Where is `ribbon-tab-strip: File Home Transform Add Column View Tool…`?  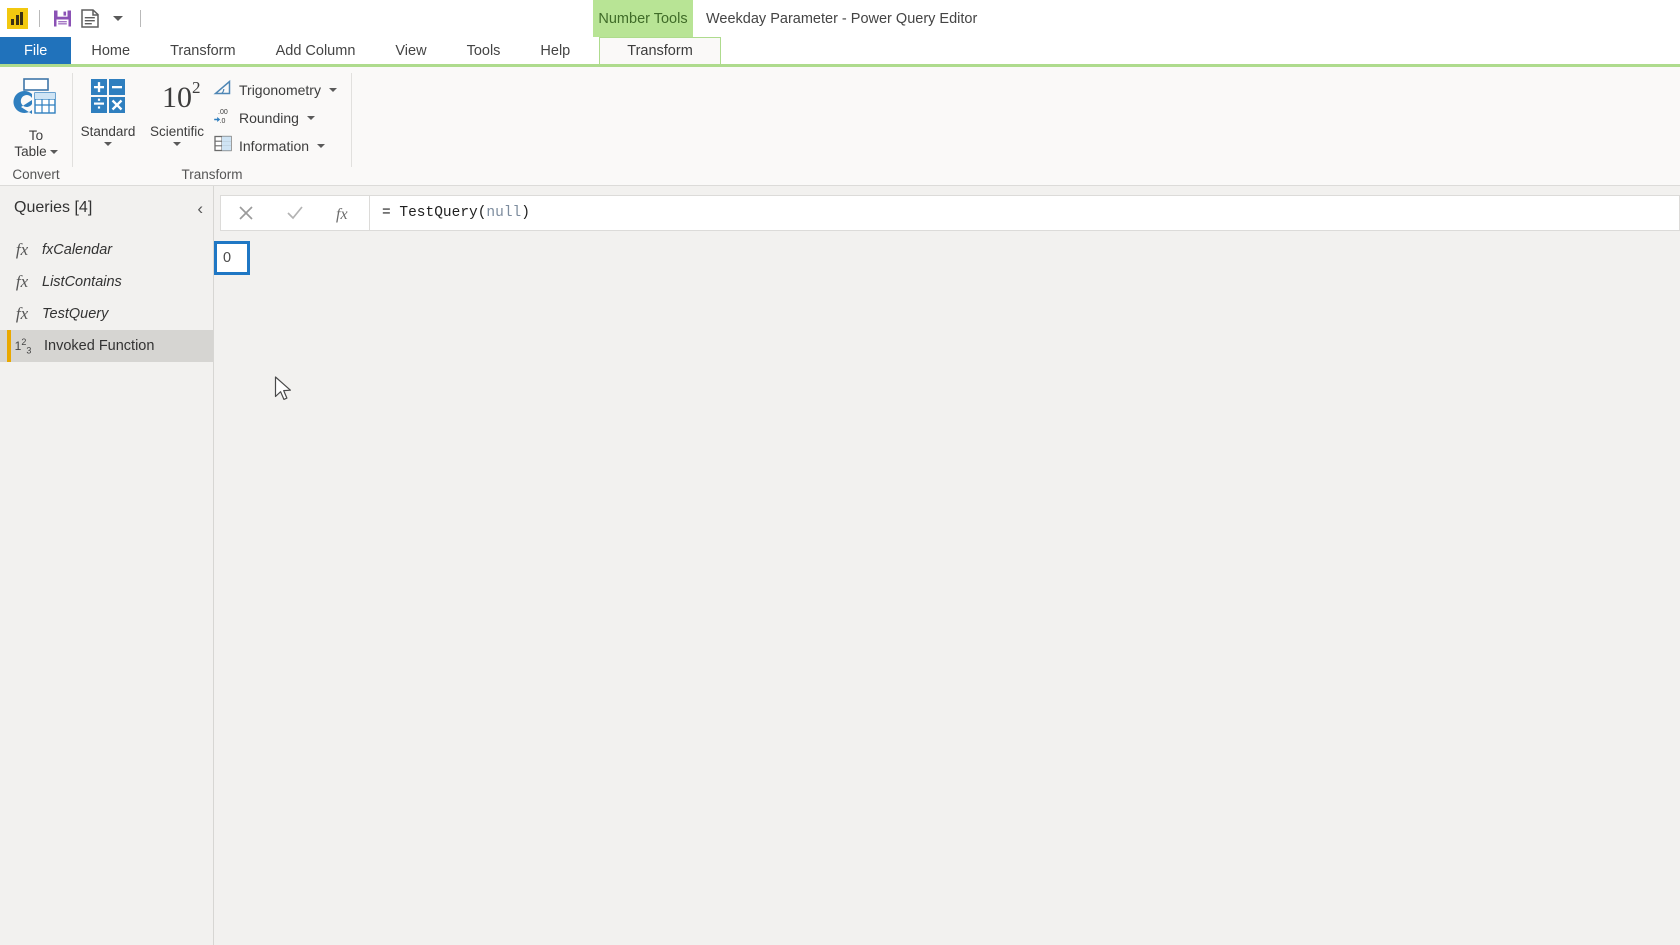
ribbon-tab-strip: File Home Transform Add Column View Tool… is located at coordinates (840, 50).